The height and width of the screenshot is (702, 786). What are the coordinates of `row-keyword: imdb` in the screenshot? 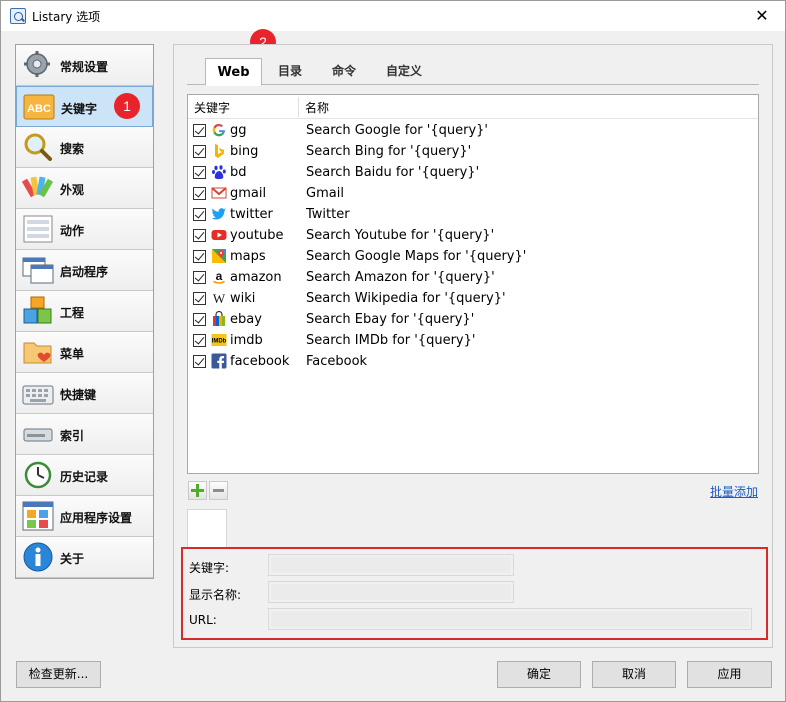 It's located at (246, 340).